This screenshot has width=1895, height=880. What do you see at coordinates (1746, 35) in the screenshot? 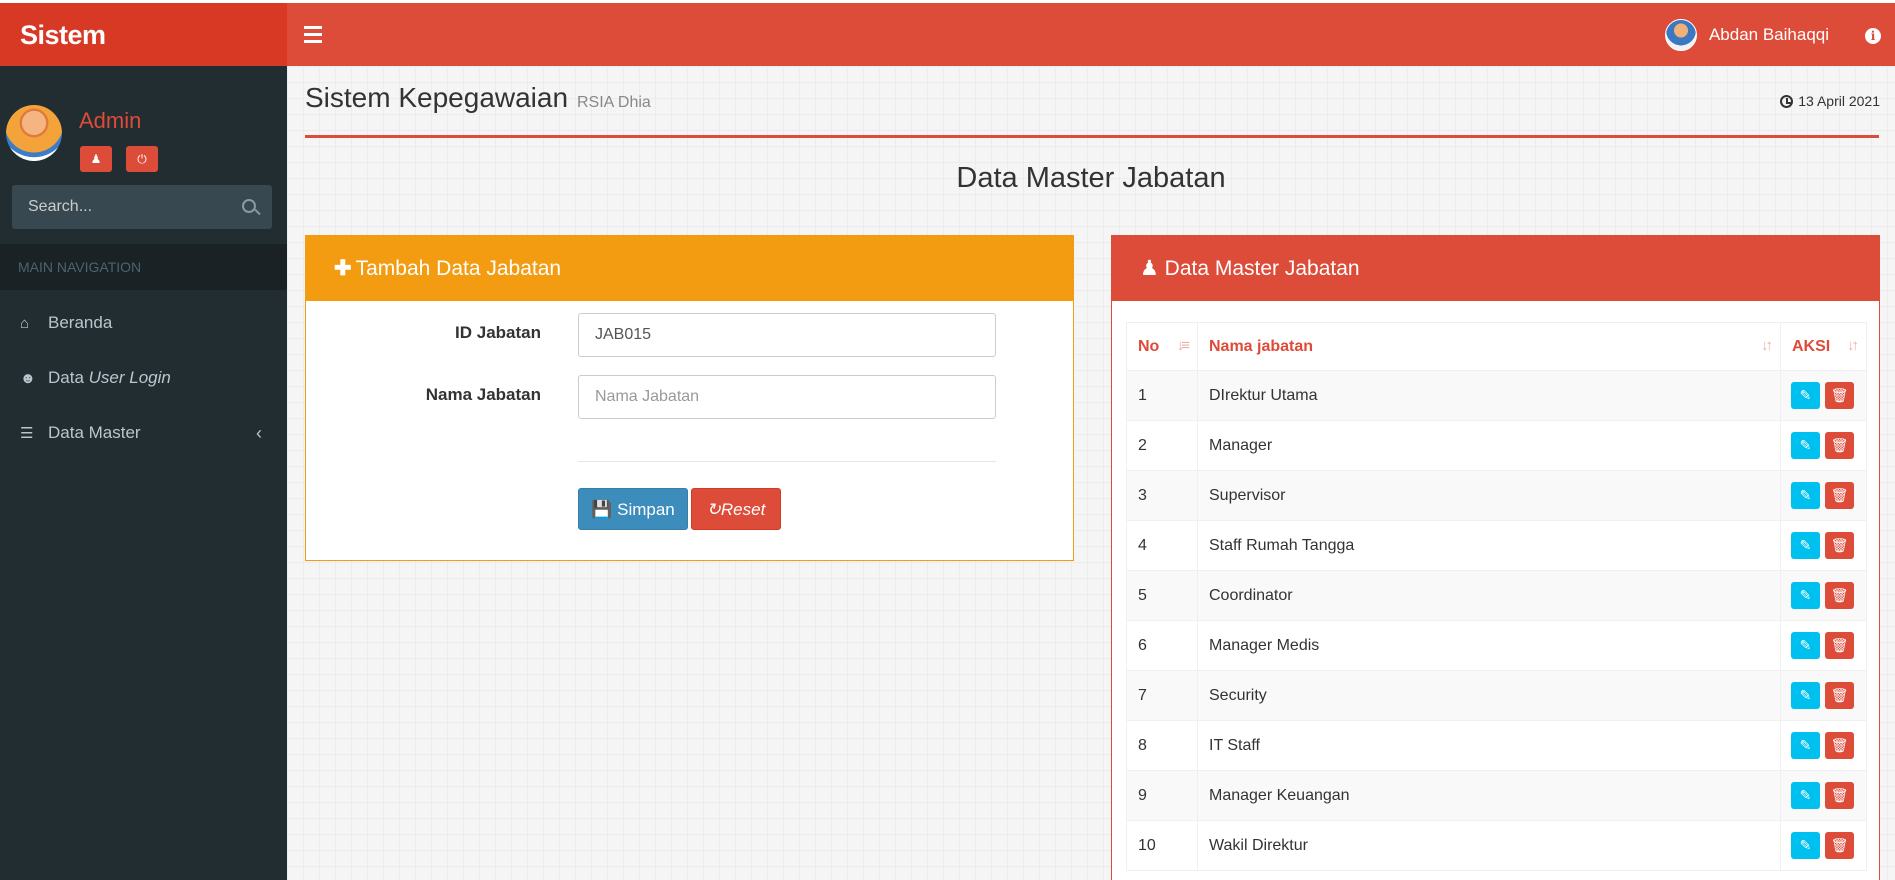
I see `user-menu: Abdan Baihaqqi` at bounding box center [1746, 35].